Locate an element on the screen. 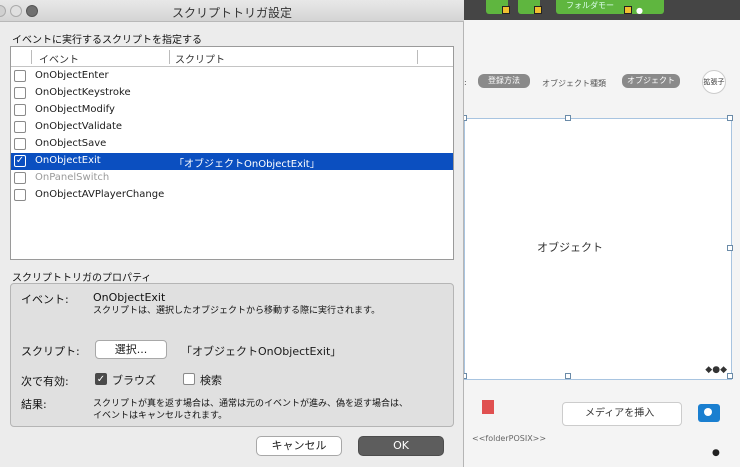  dialog-title: スクリプトトリガ設定 is located at coordinates (231, 13).